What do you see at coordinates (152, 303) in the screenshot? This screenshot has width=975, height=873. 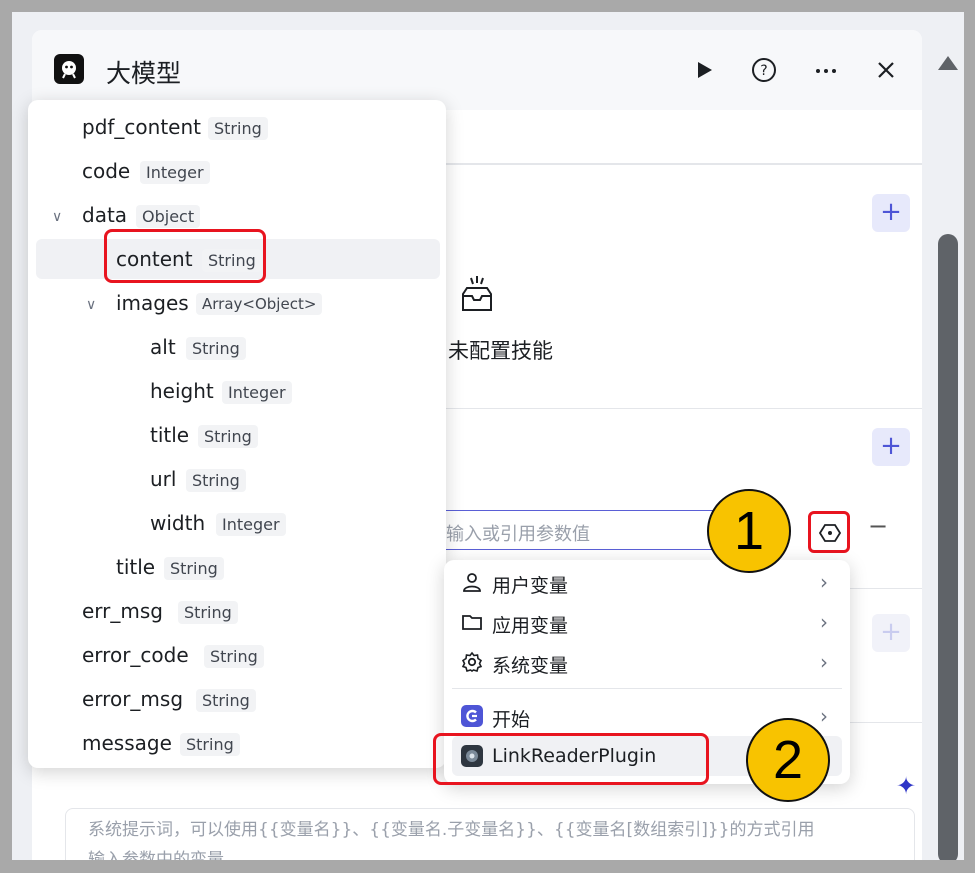 I see `tree-item-name: images` at bounding box center [152, 303].